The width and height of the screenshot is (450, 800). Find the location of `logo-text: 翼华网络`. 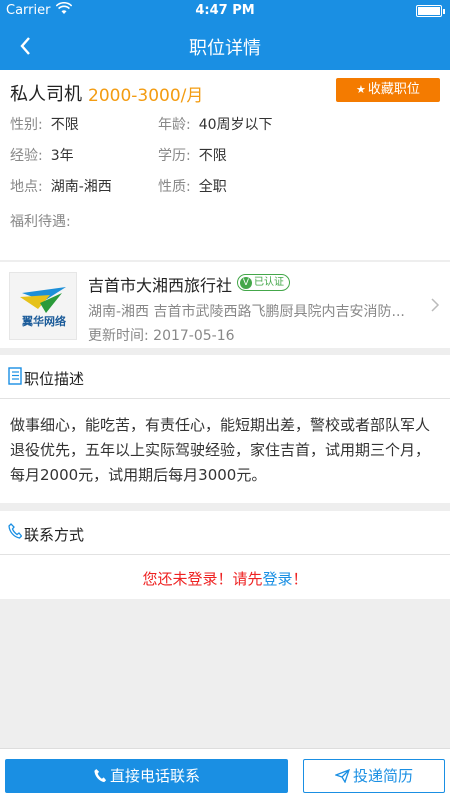

logo-text: 翼华网络 is located at coordinates (43, 321).